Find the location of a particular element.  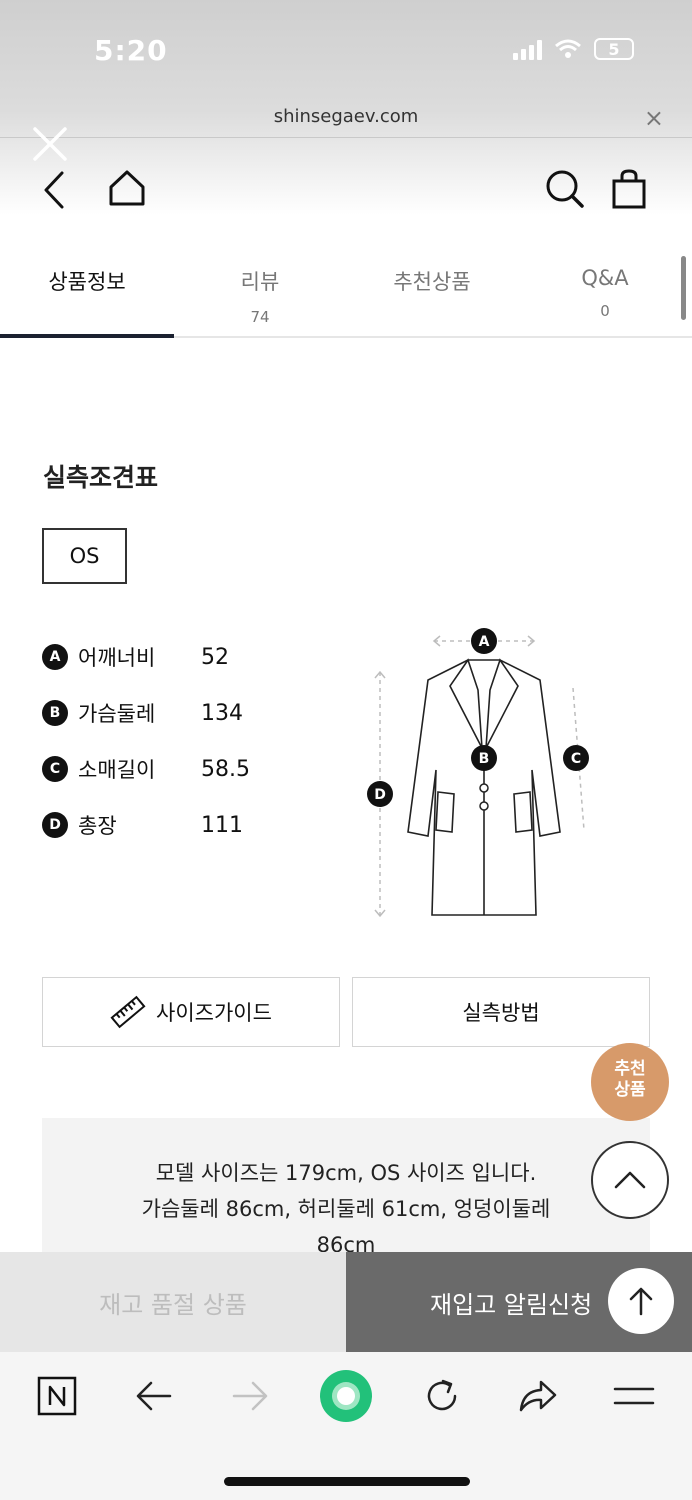

tab-count: 0 is located at coordinates (605, 311).